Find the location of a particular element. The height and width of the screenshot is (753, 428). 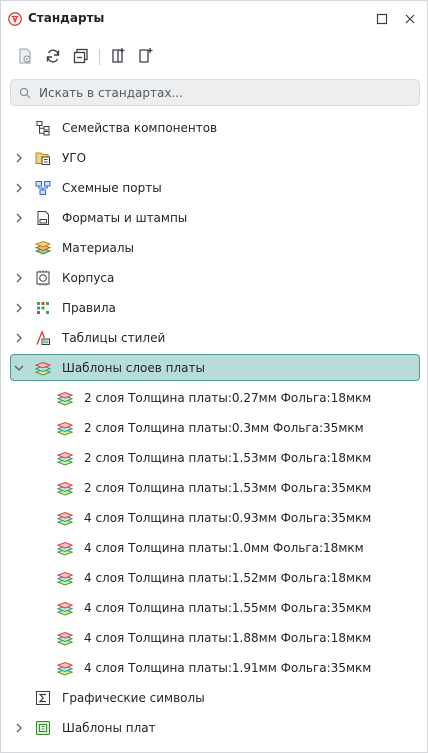

tree-item-graphic-symbols: Графические символы is located at coordinates (214, 698).